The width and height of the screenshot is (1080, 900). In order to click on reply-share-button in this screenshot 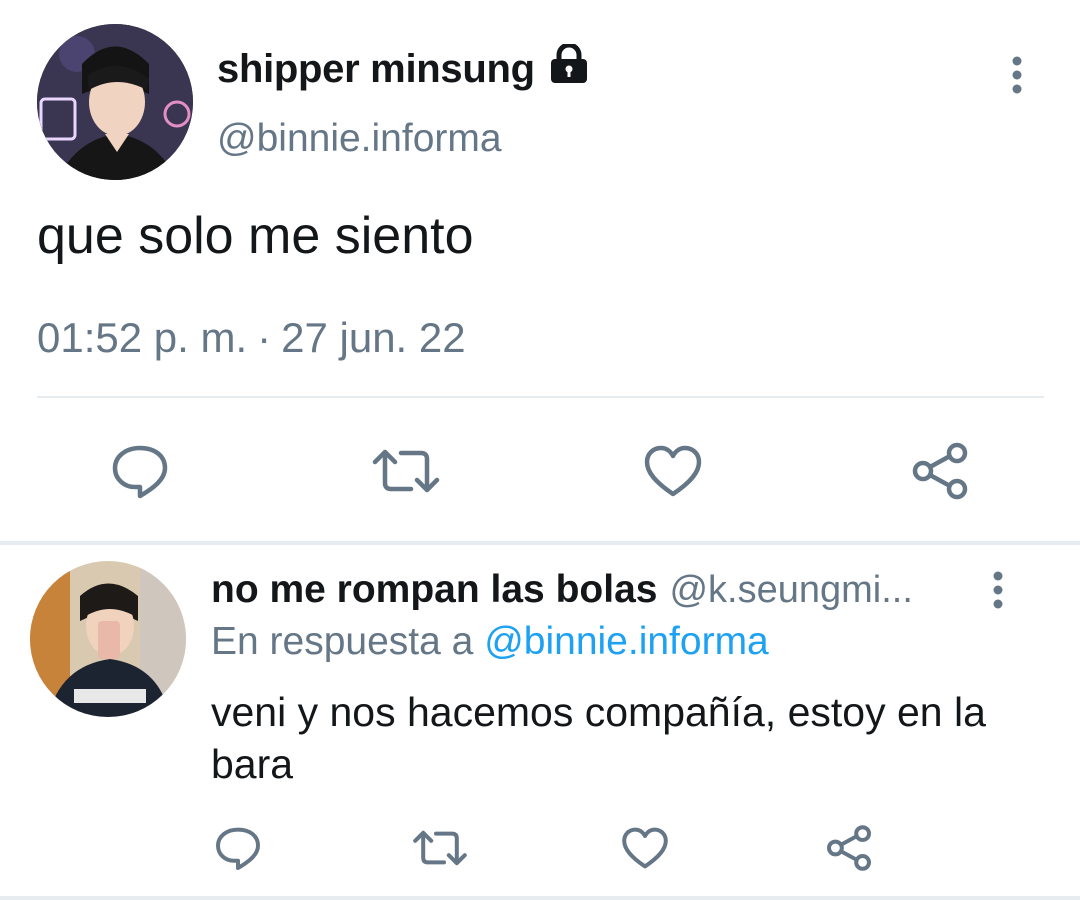, I will do `click(849, 848)`.